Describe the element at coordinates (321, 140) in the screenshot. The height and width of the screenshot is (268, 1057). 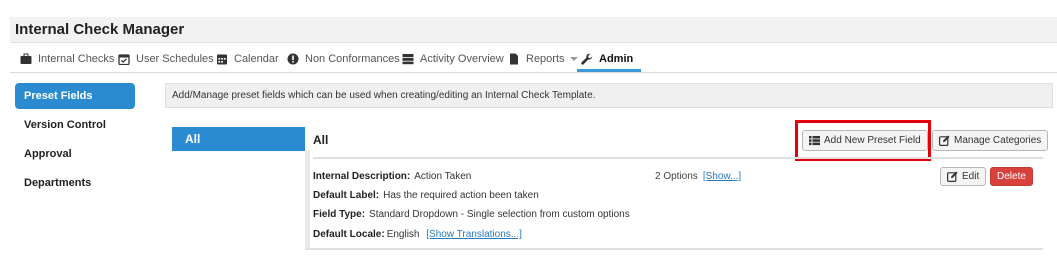
I see `section-title: All` at that location.